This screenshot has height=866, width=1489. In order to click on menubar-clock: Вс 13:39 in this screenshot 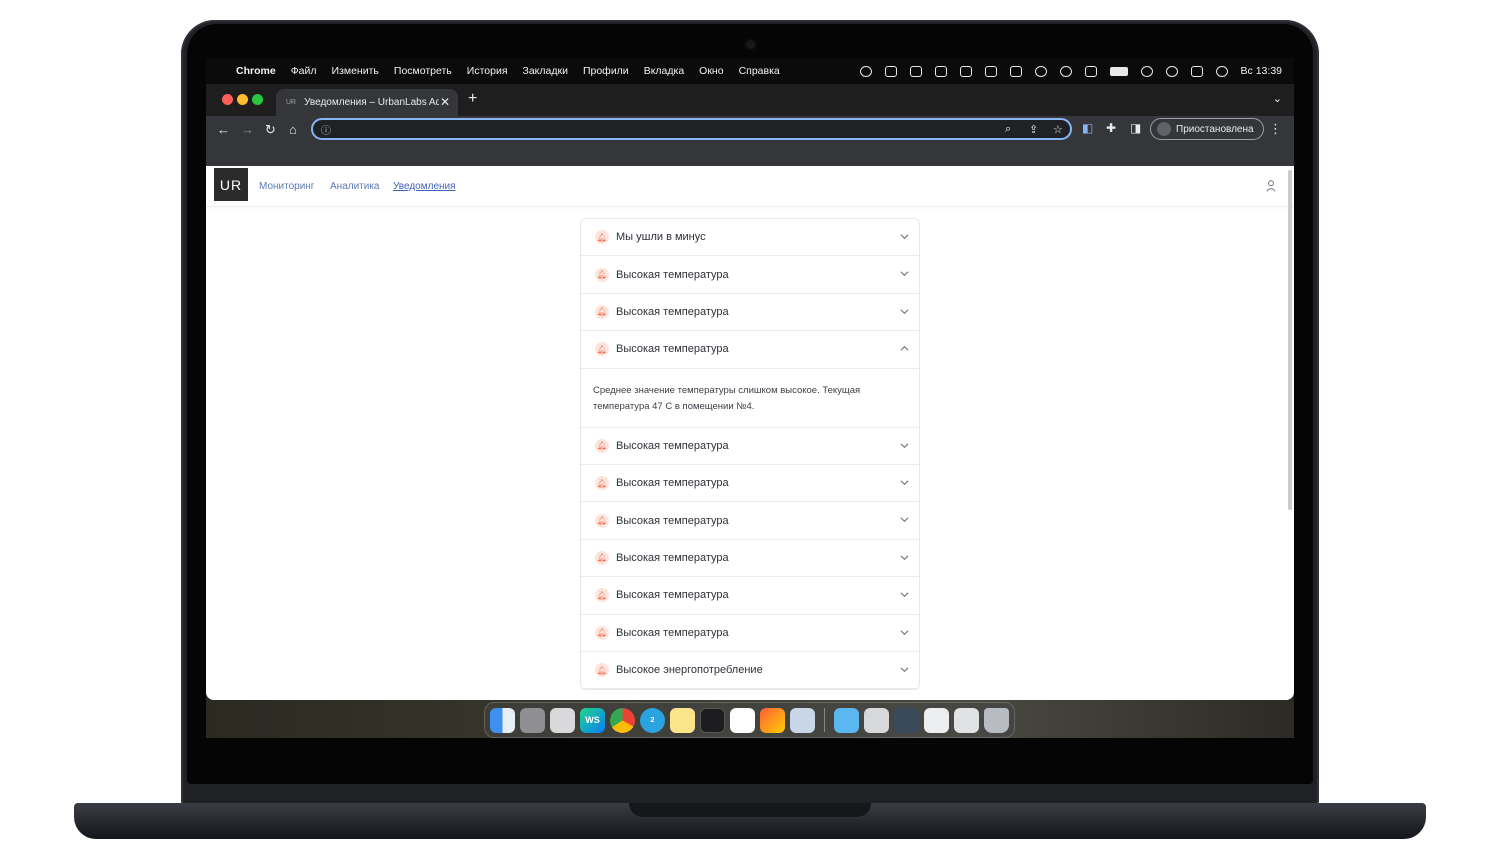, I will do `click(1261, 71)`.